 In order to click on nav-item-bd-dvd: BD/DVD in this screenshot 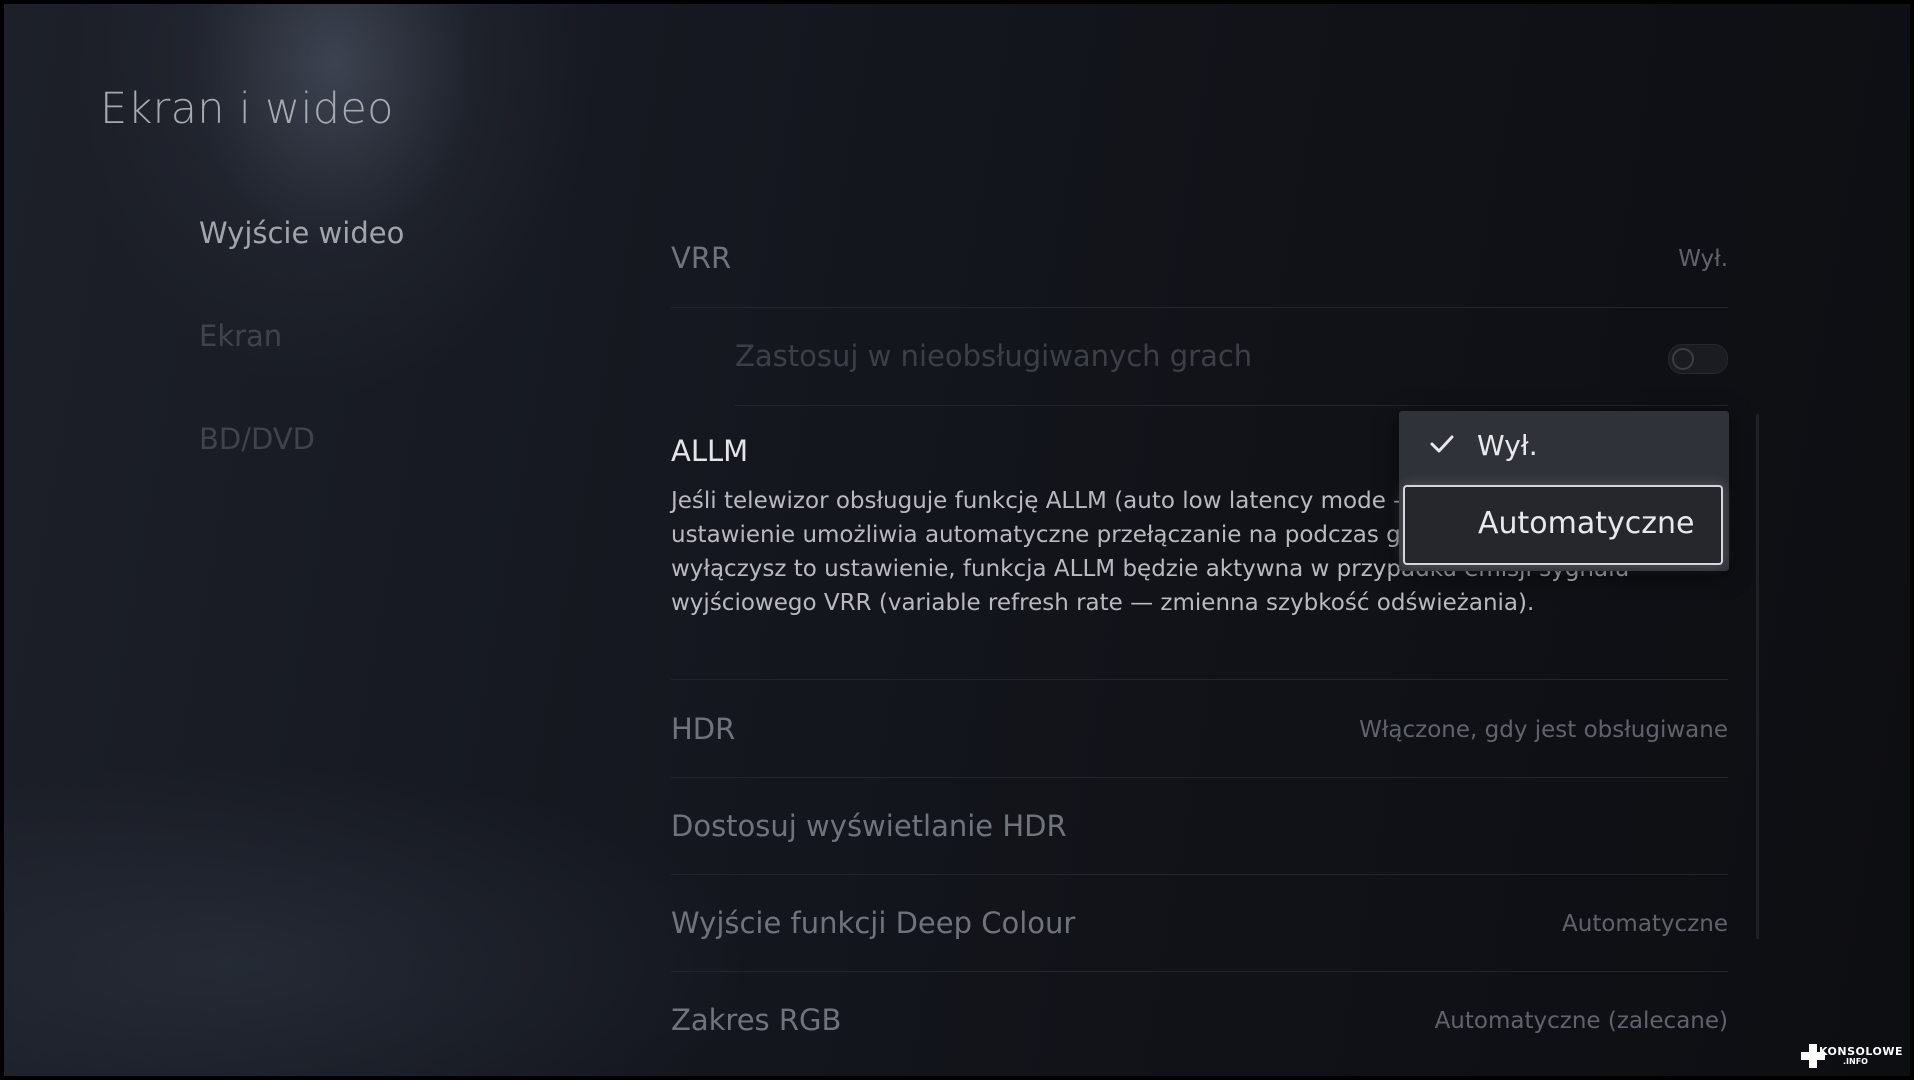, I will do `click(257, 439)`.